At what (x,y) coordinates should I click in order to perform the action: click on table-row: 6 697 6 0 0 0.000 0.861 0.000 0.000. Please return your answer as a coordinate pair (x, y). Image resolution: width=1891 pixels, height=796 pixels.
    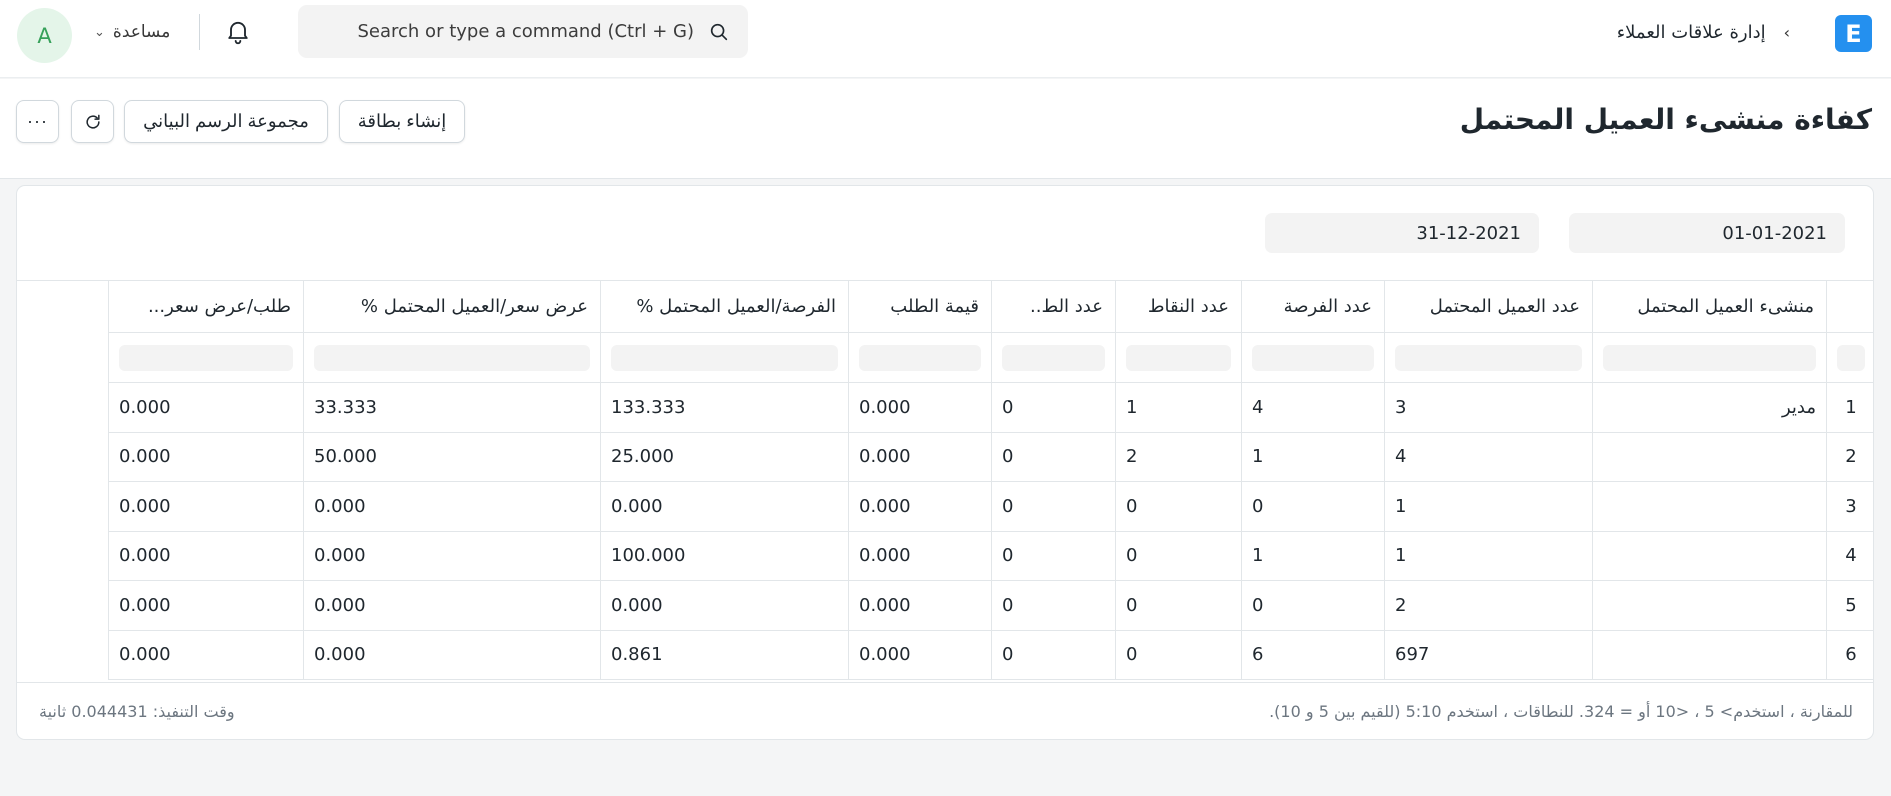
    Looking at the image, I should click on (990, 654).